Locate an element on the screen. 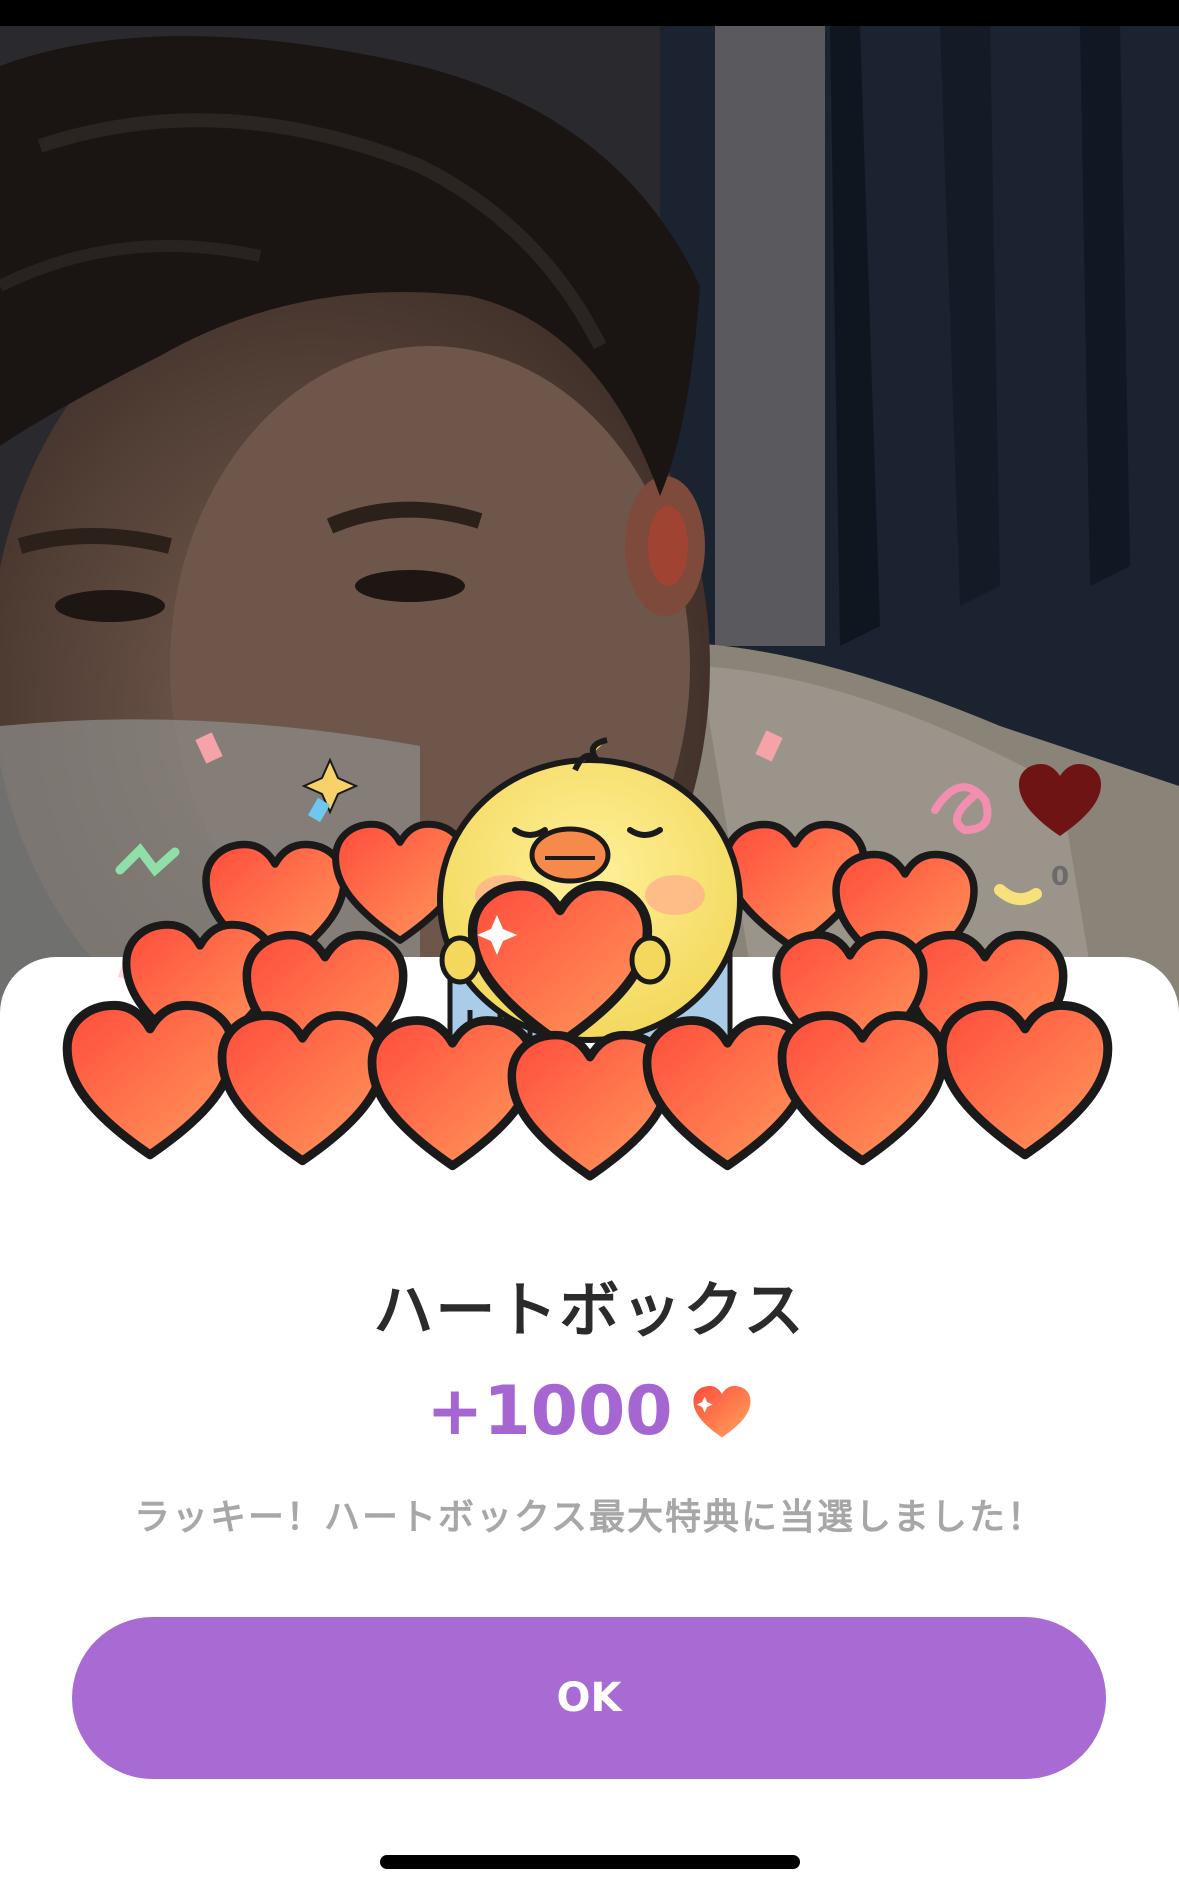  popup-message: ラッキー！ハートボックス最大特典に当選しました！ is located at coordinates (589, 1517).